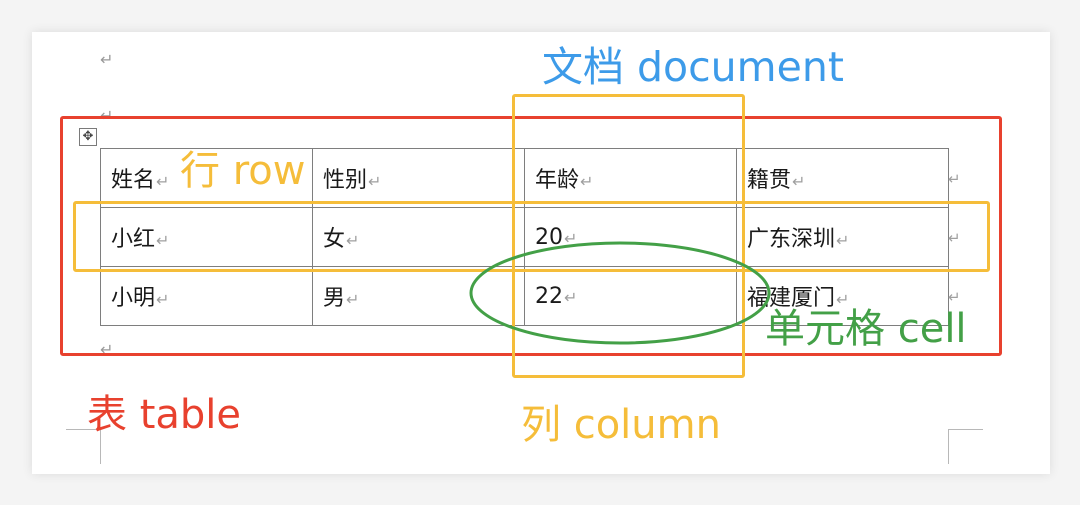 This screenshot has width=1080, height=505. Describe the element at coordinates (866, 329) in the screenshot. I see `cell-label: 单元格 cell` at that location.